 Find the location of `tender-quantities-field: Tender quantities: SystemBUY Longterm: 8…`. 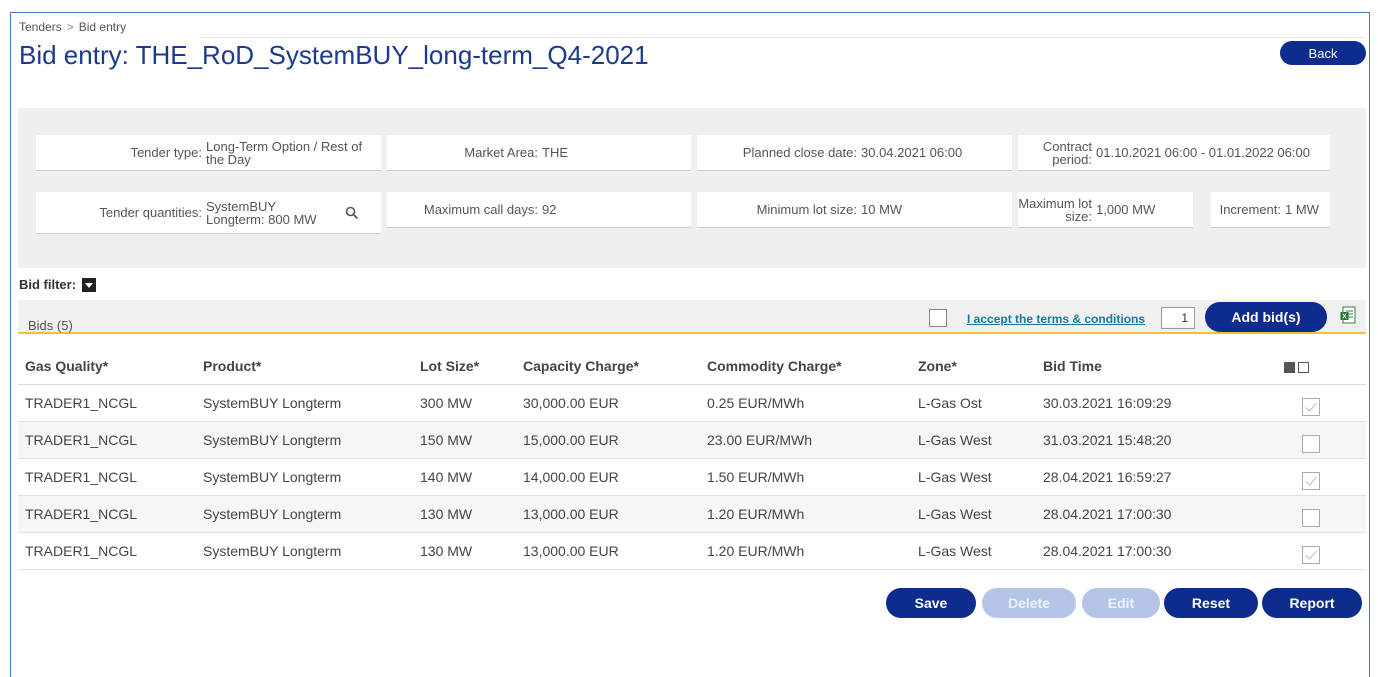

tender-quantities-field: Tender quantities: SystemBUY Longterm: 8… is located at coordinates (208, 213).